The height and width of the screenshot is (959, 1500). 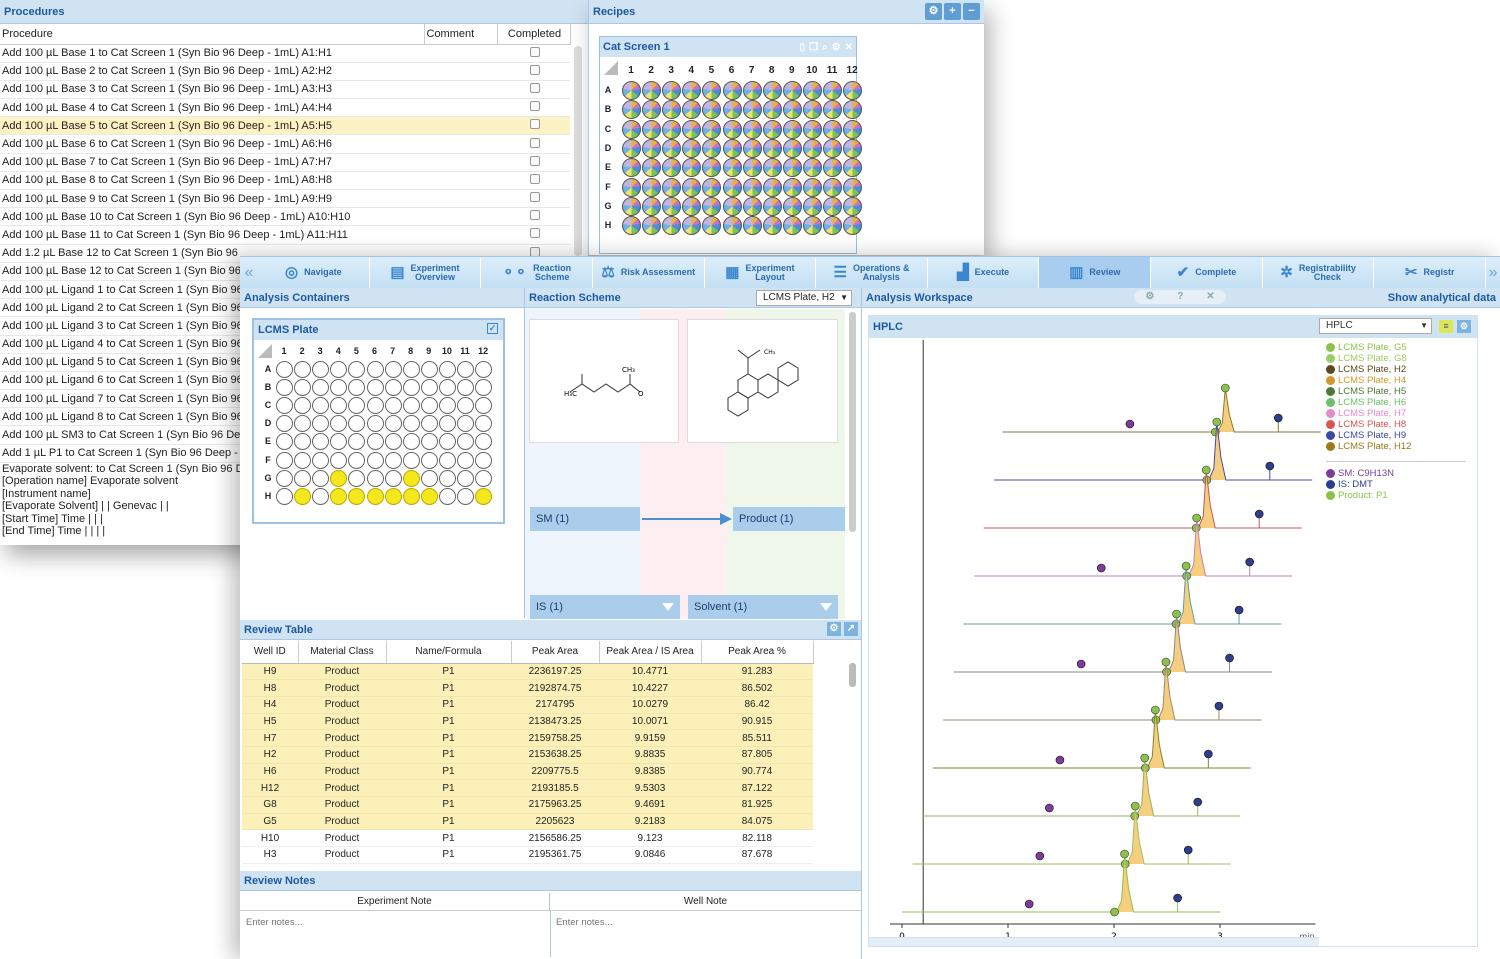 What do you see at coordinates (527, 788) in the screenshot?
I see `review-row: H12 Product P1 2193185.5 9.5303 87.122` at bounding box center [527, 788].